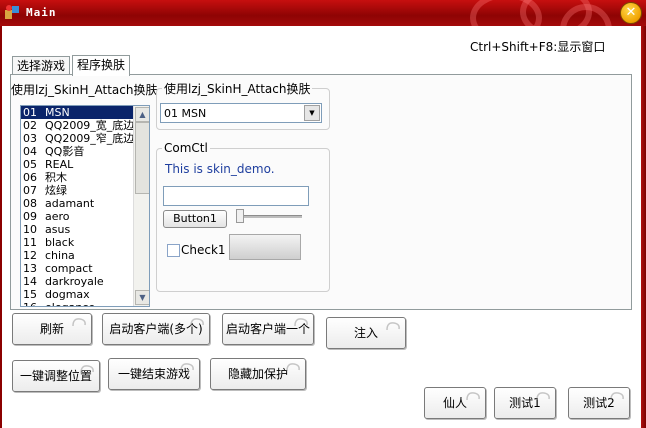 Image resolution: width=646 pixels, height=428 pixels. Describe the element at coordinates (1, 227) in the screenshot. I see `window-frame-left` at that location.